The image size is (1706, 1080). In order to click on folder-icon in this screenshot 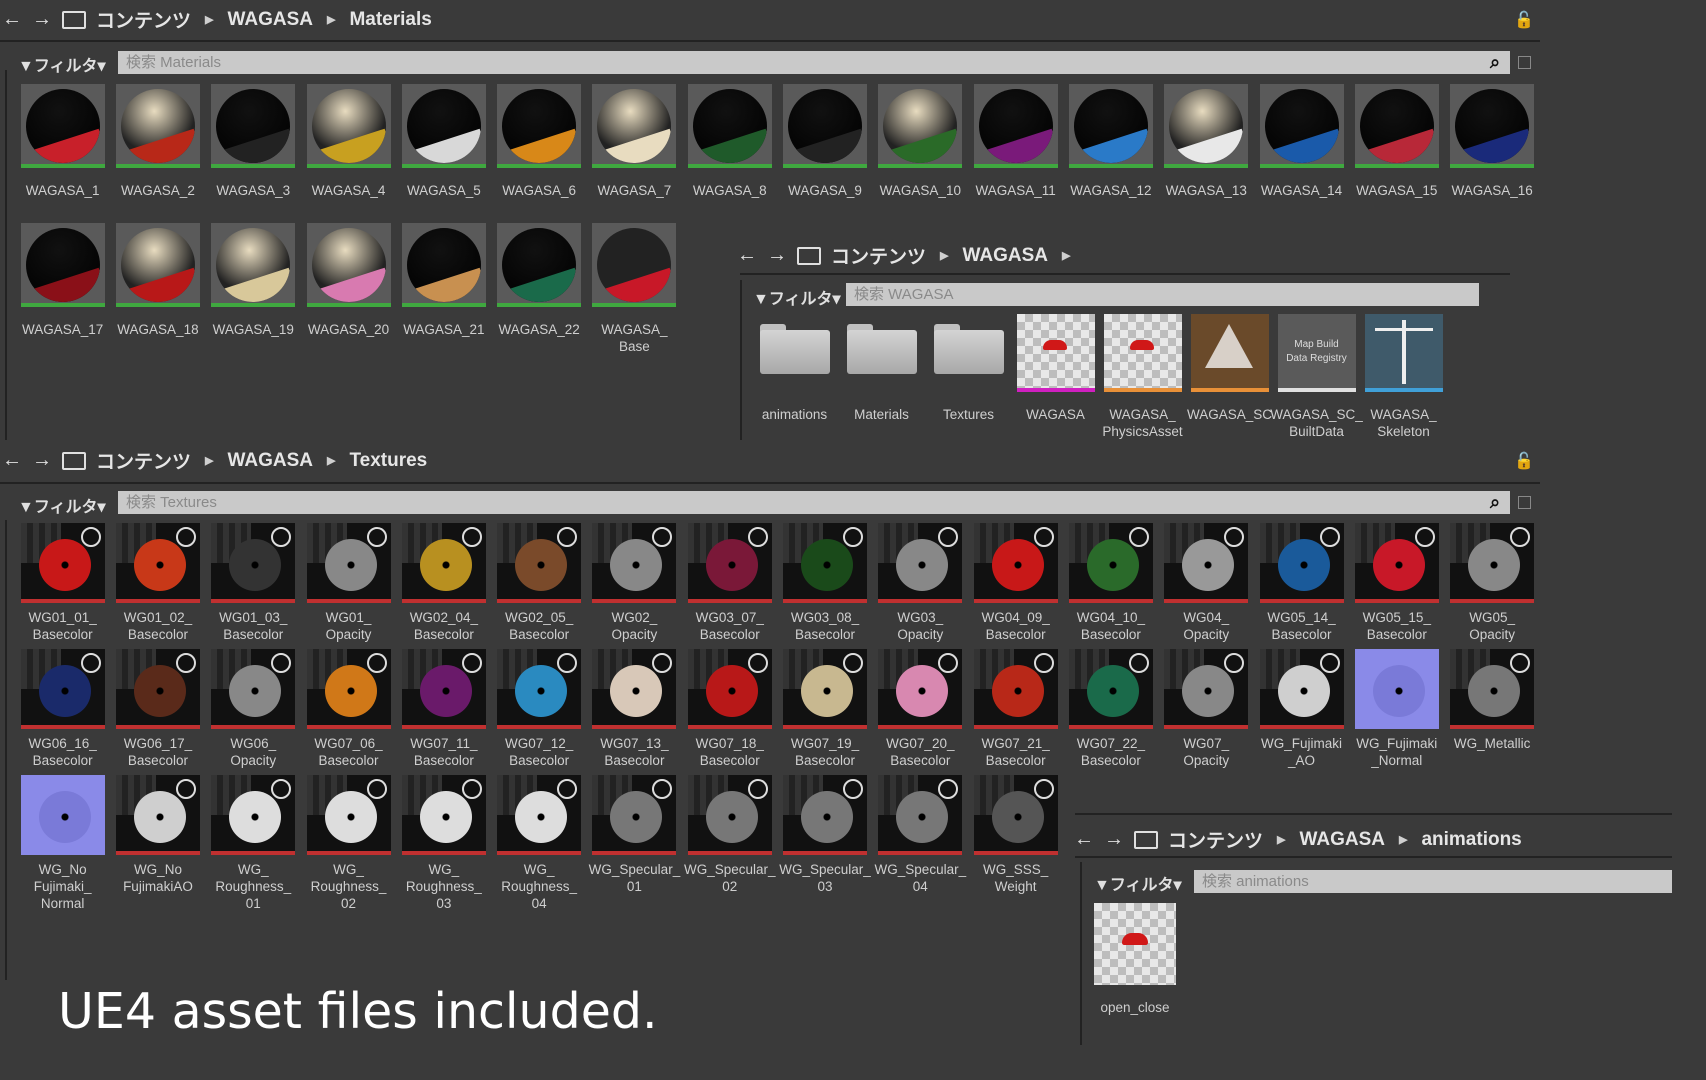, I will do `click(881, 353)`.